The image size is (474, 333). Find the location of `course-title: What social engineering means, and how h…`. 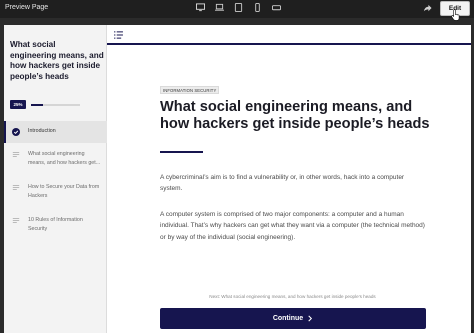

course-title: What social engineering means, and how h… is located at coordinates (57, 61).